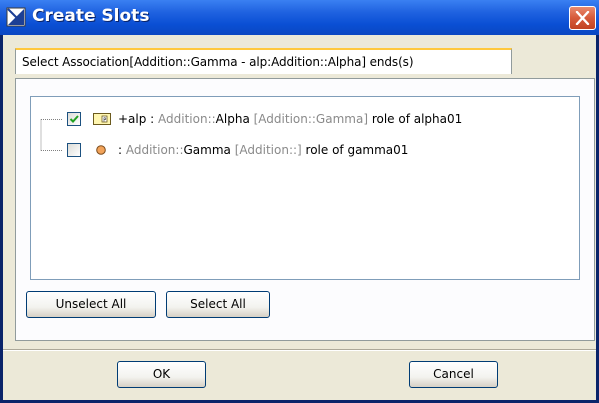  I want to click on item-role: role of alpha01, so click(415, 119).